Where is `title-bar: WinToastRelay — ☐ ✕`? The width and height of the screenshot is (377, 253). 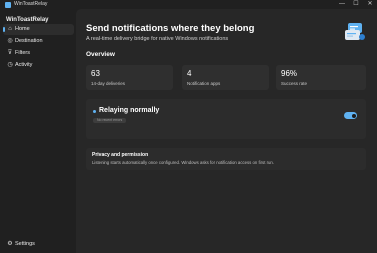
title-bar: WinToastRelay — ☐ ✕ is located at coordinates (188, 4).